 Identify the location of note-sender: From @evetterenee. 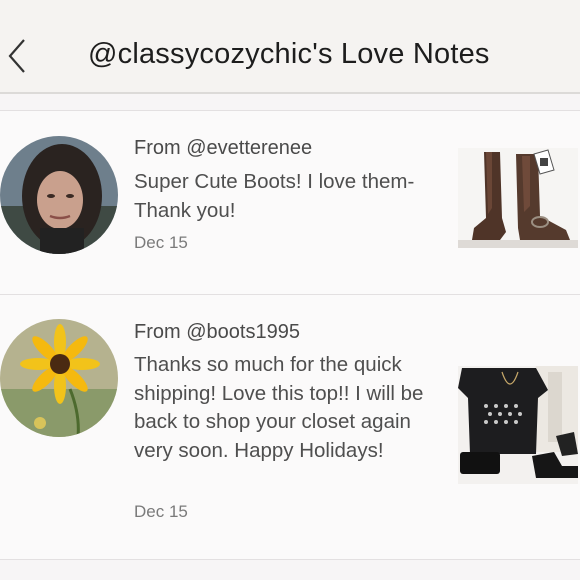
(223, 148).